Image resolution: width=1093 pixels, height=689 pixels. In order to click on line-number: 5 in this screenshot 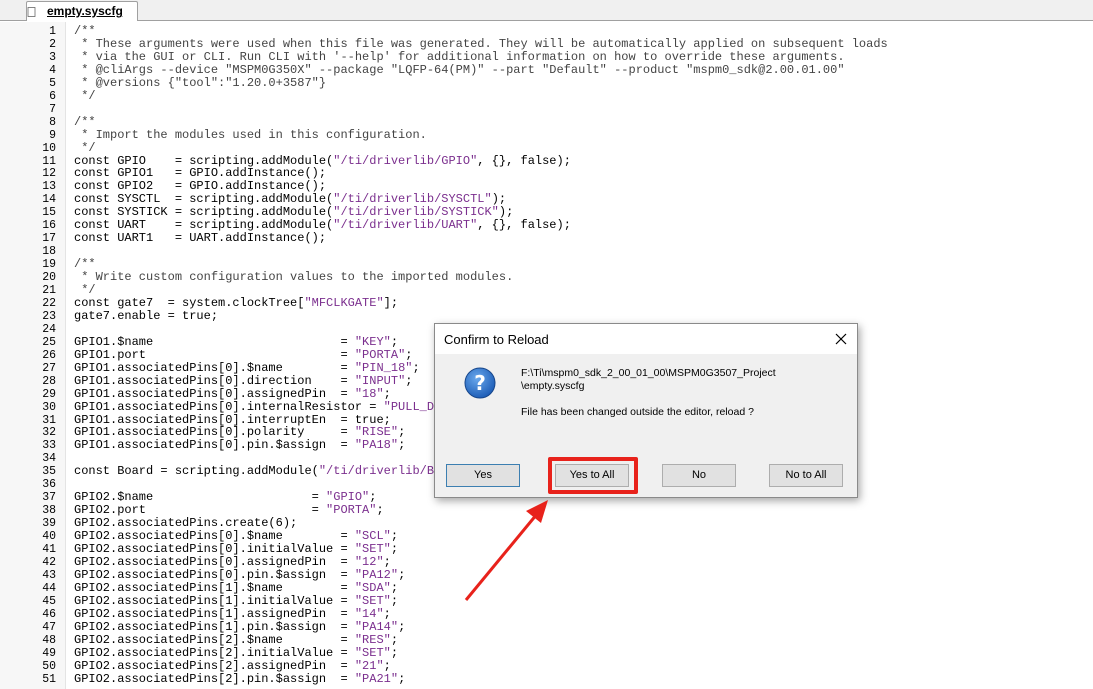, I will do `click(52, 83)`.